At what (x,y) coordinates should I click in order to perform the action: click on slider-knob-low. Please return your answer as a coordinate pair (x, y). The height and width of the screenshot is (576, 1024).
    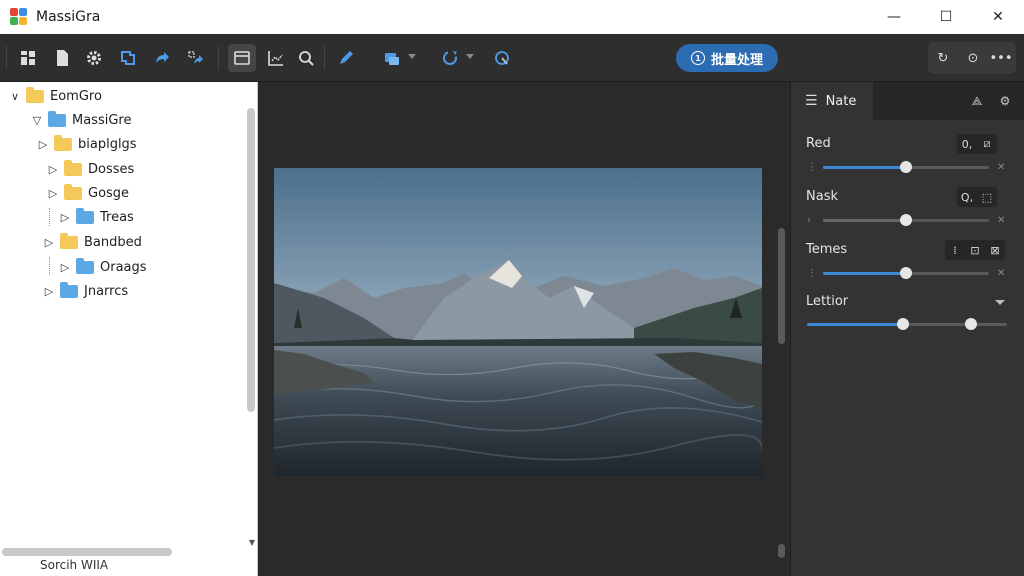
    Looking at the image, I should click on (903, 324).